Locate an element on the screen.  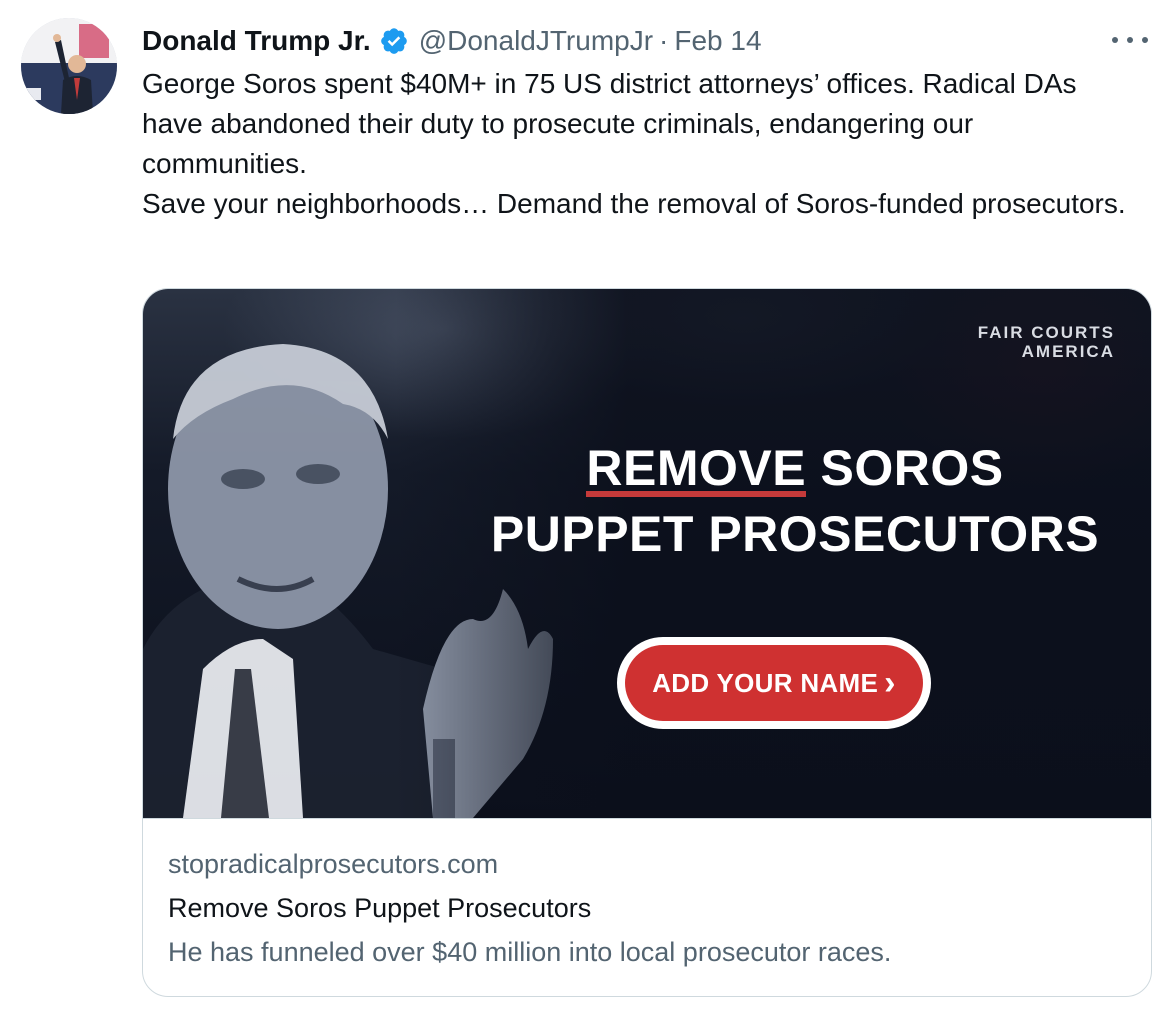
cta-label: ADD YOUR NAME is located at coordinates (765, 682).